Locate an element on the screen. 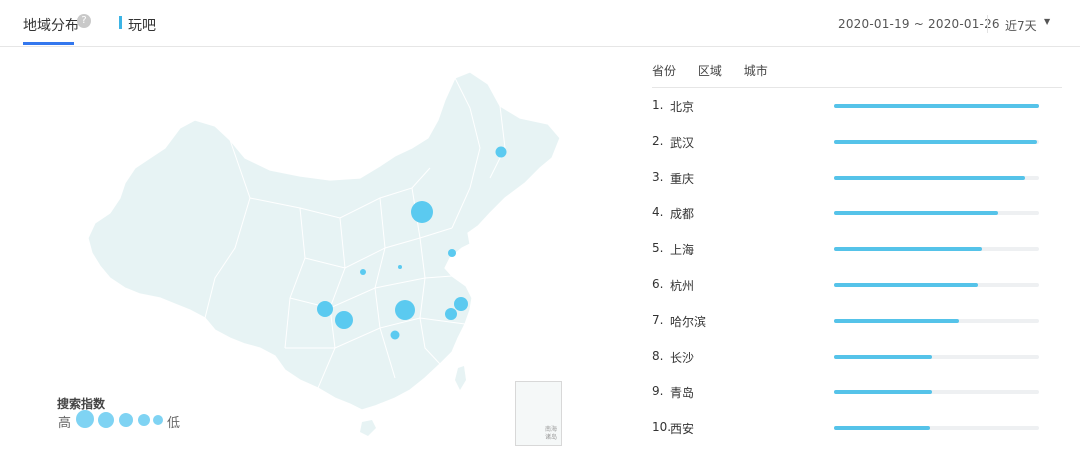  bubble-shanghai is located at coordinates (461, 304).